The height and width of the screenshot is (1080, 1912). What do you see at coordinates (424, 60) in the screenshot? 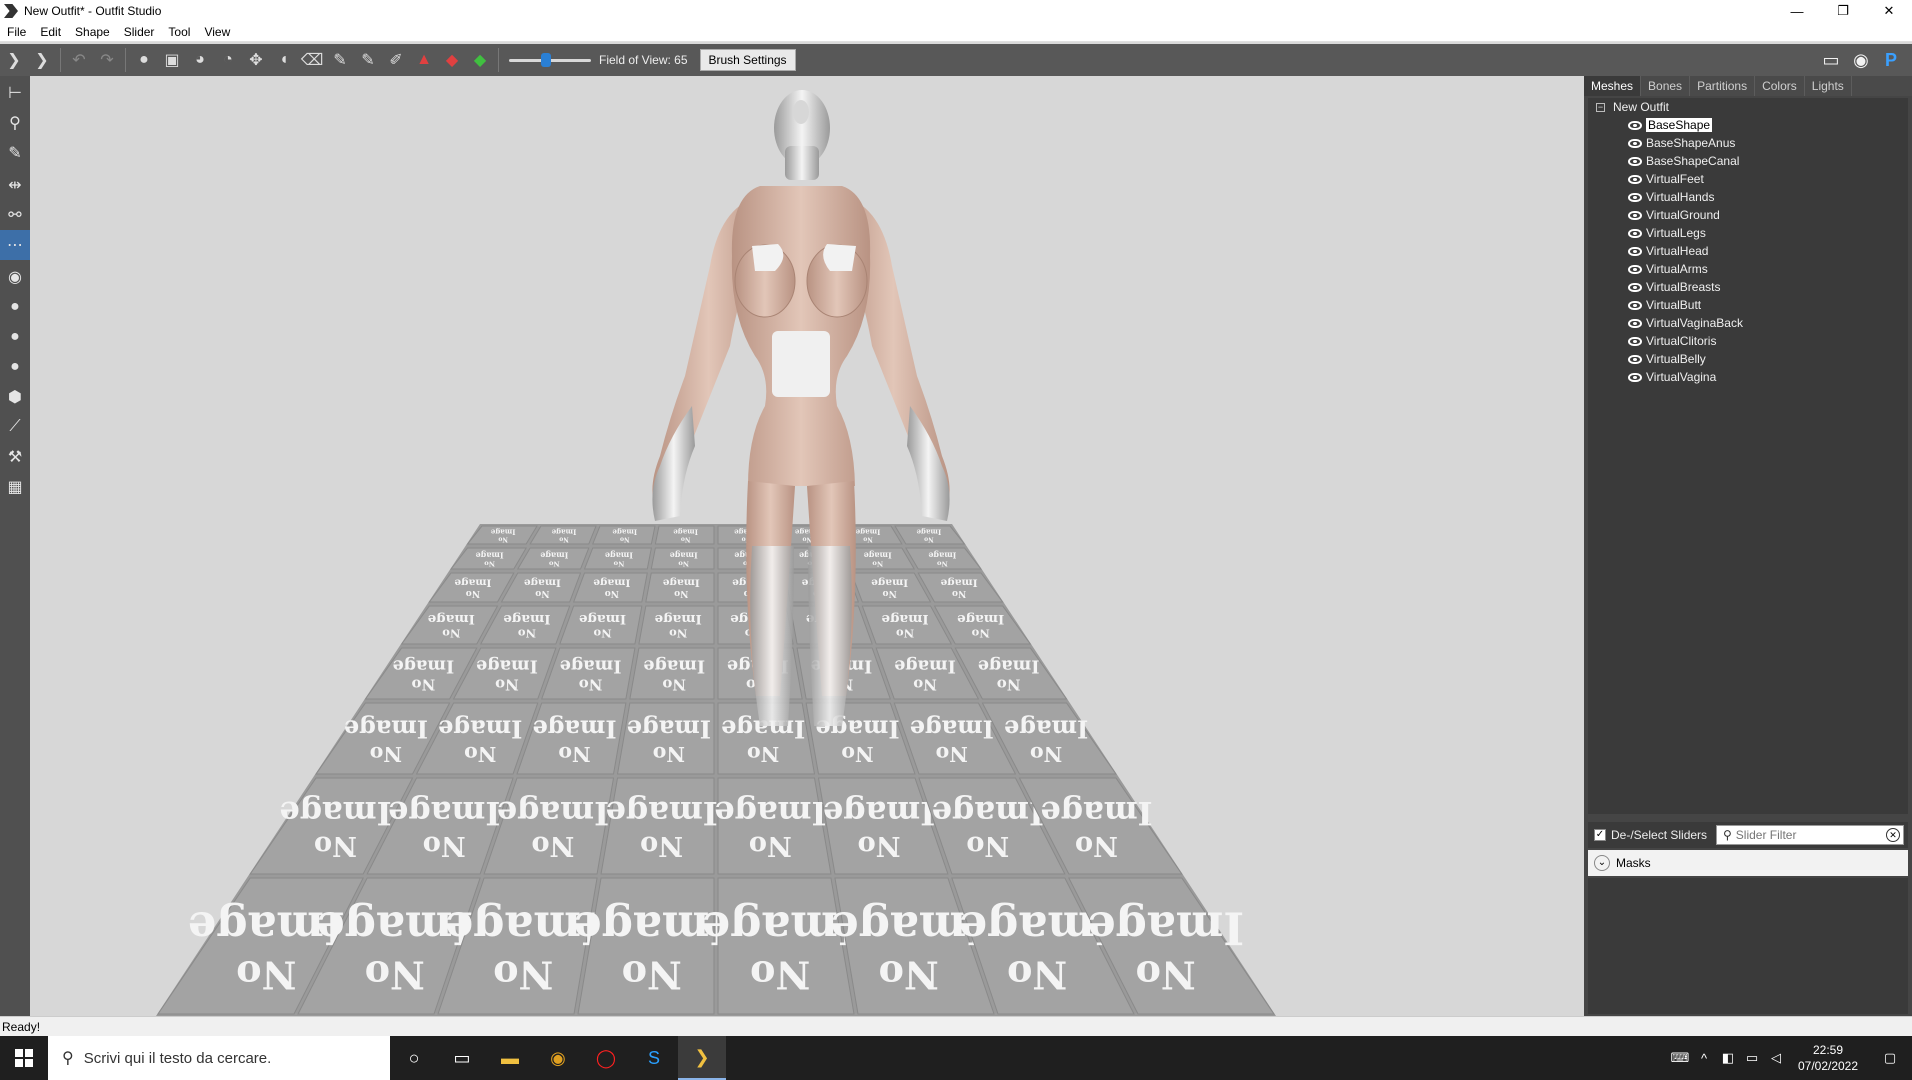
I see `collapse-vertex-icon: ▲` at bounding box center [424, 60].